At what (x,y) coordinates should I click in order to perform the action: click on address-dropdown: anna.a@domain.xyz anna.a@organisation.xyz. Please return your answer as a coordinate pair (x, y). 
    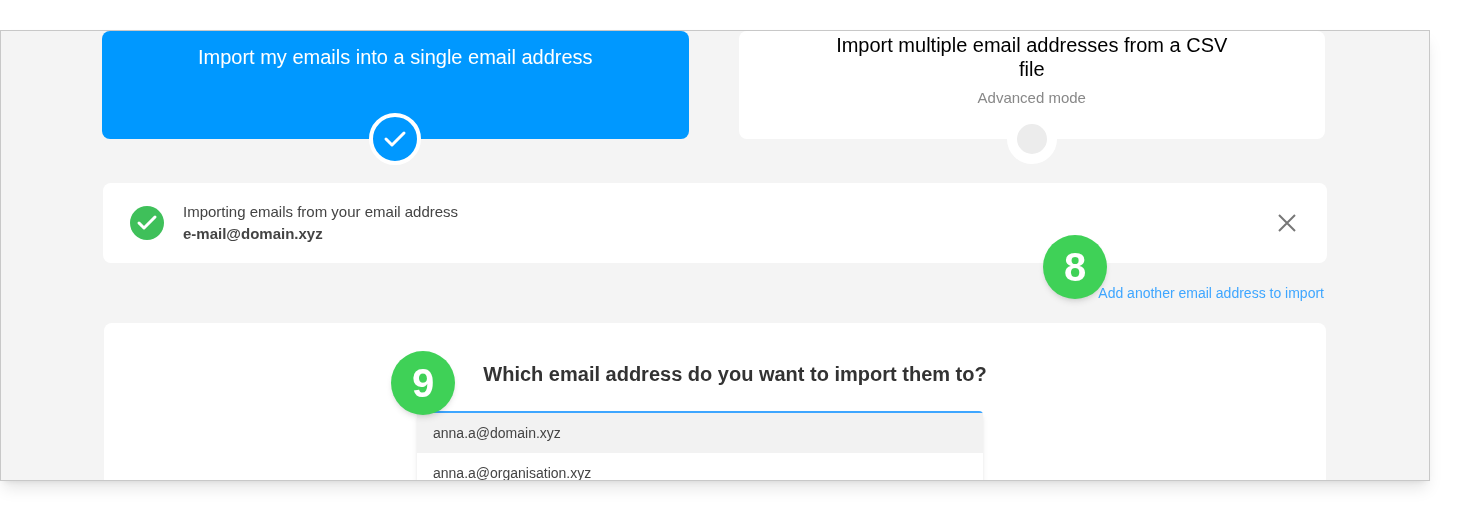
    Looking at the image, I should click on (700, 445).